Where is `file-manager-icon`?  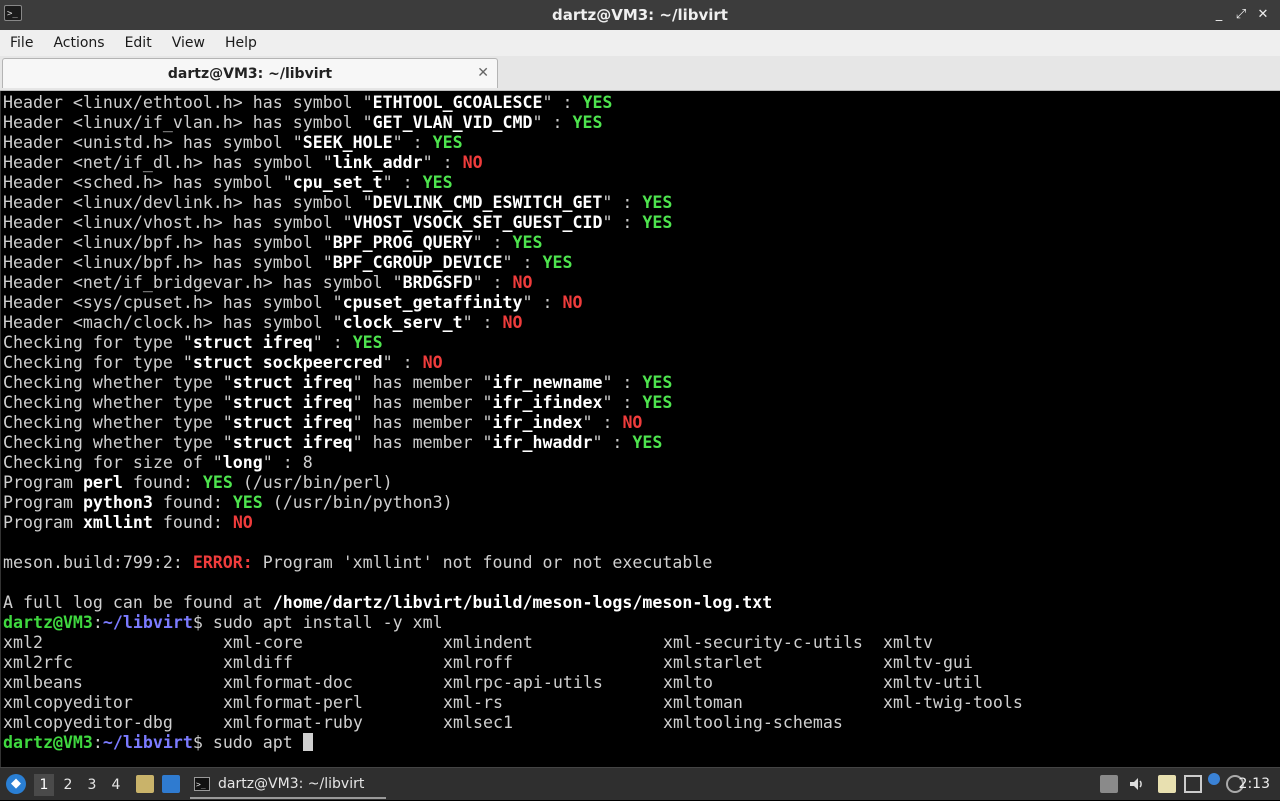 file-manager-icon is located at coordinates (145, 784).